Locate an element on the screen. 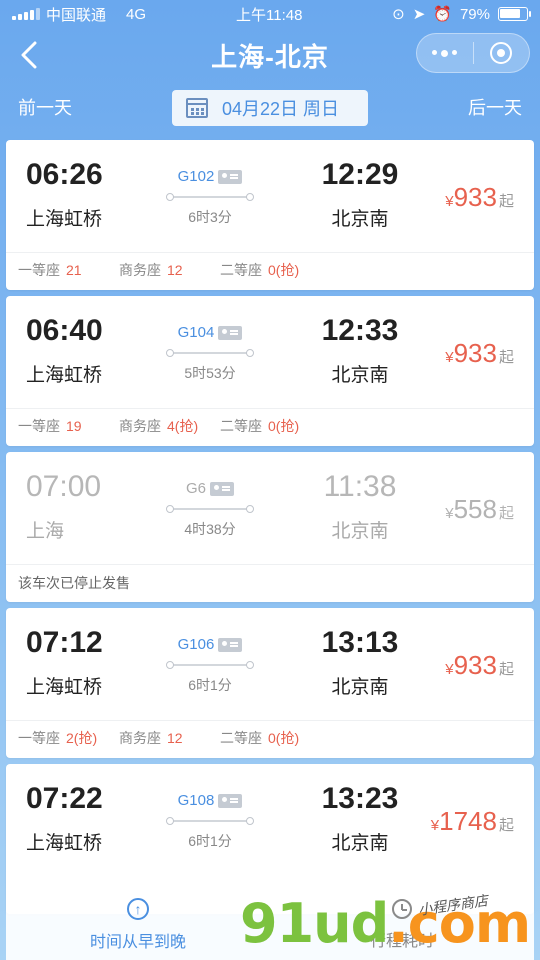 The image size is (540, 960). next-day-button: 后一天 is located at coordinates (495, 107).